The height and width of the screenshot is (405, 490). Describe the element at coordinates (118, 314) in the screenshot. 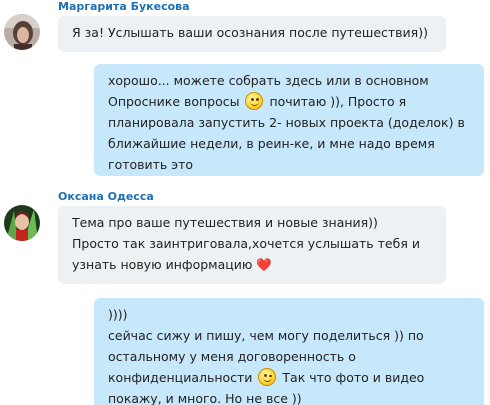

I see `message-text: ))))` at that location.